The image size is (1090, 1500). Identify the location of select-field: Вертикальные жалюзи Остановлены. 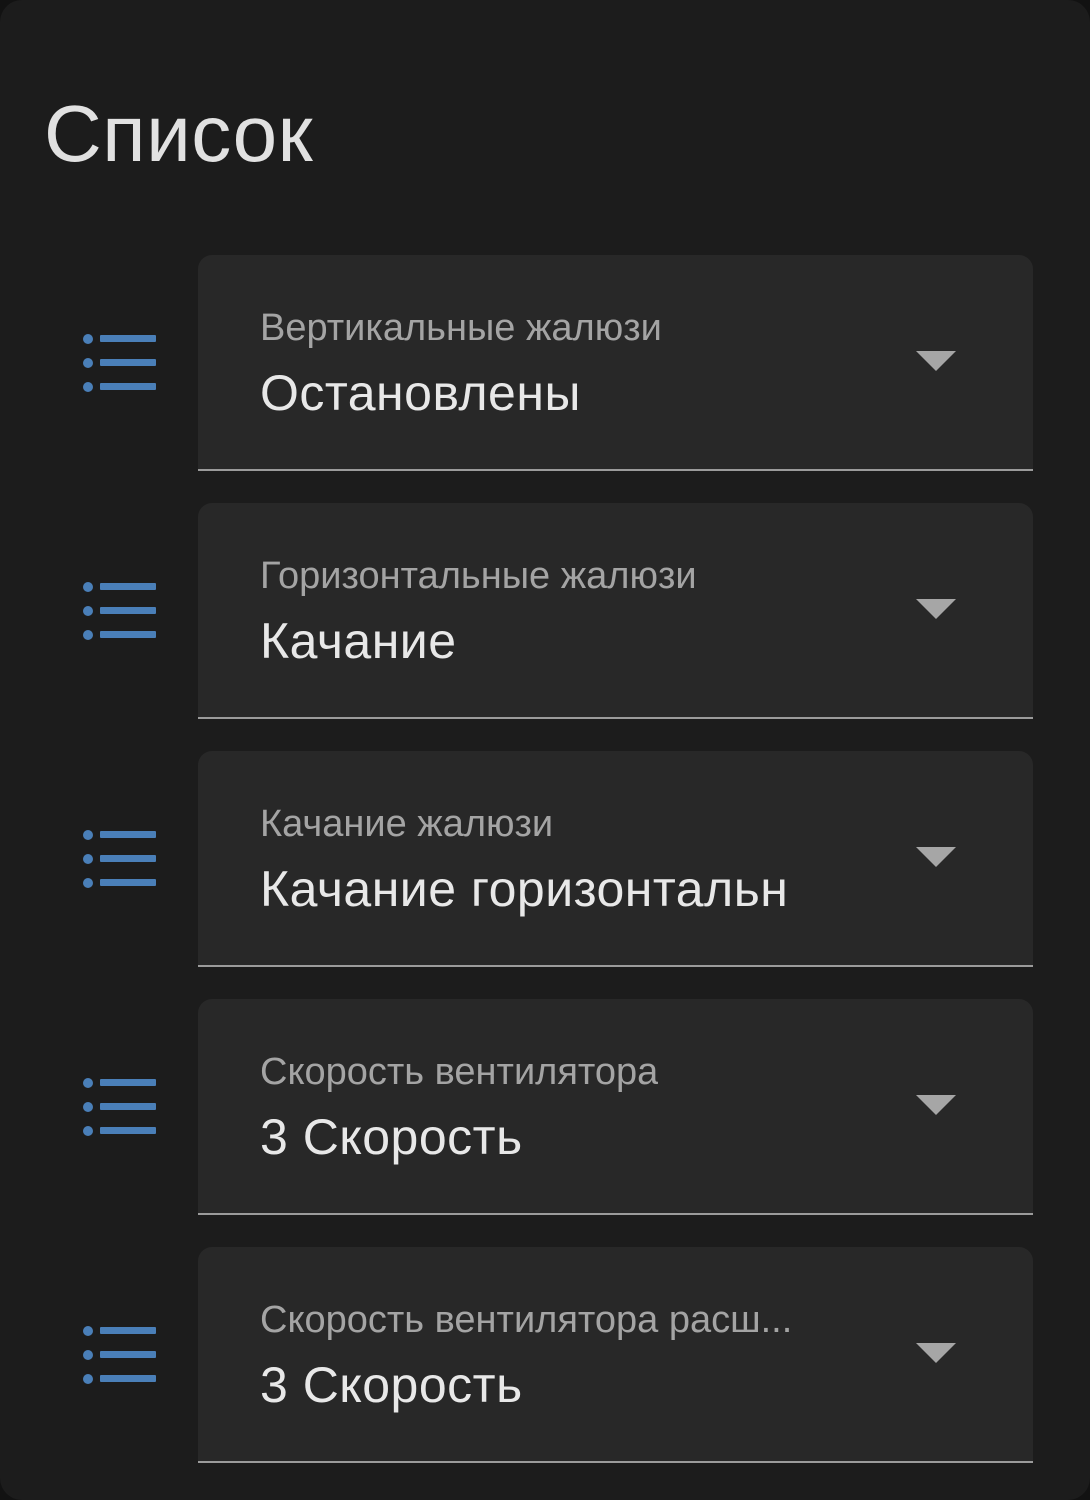
(615, 363).